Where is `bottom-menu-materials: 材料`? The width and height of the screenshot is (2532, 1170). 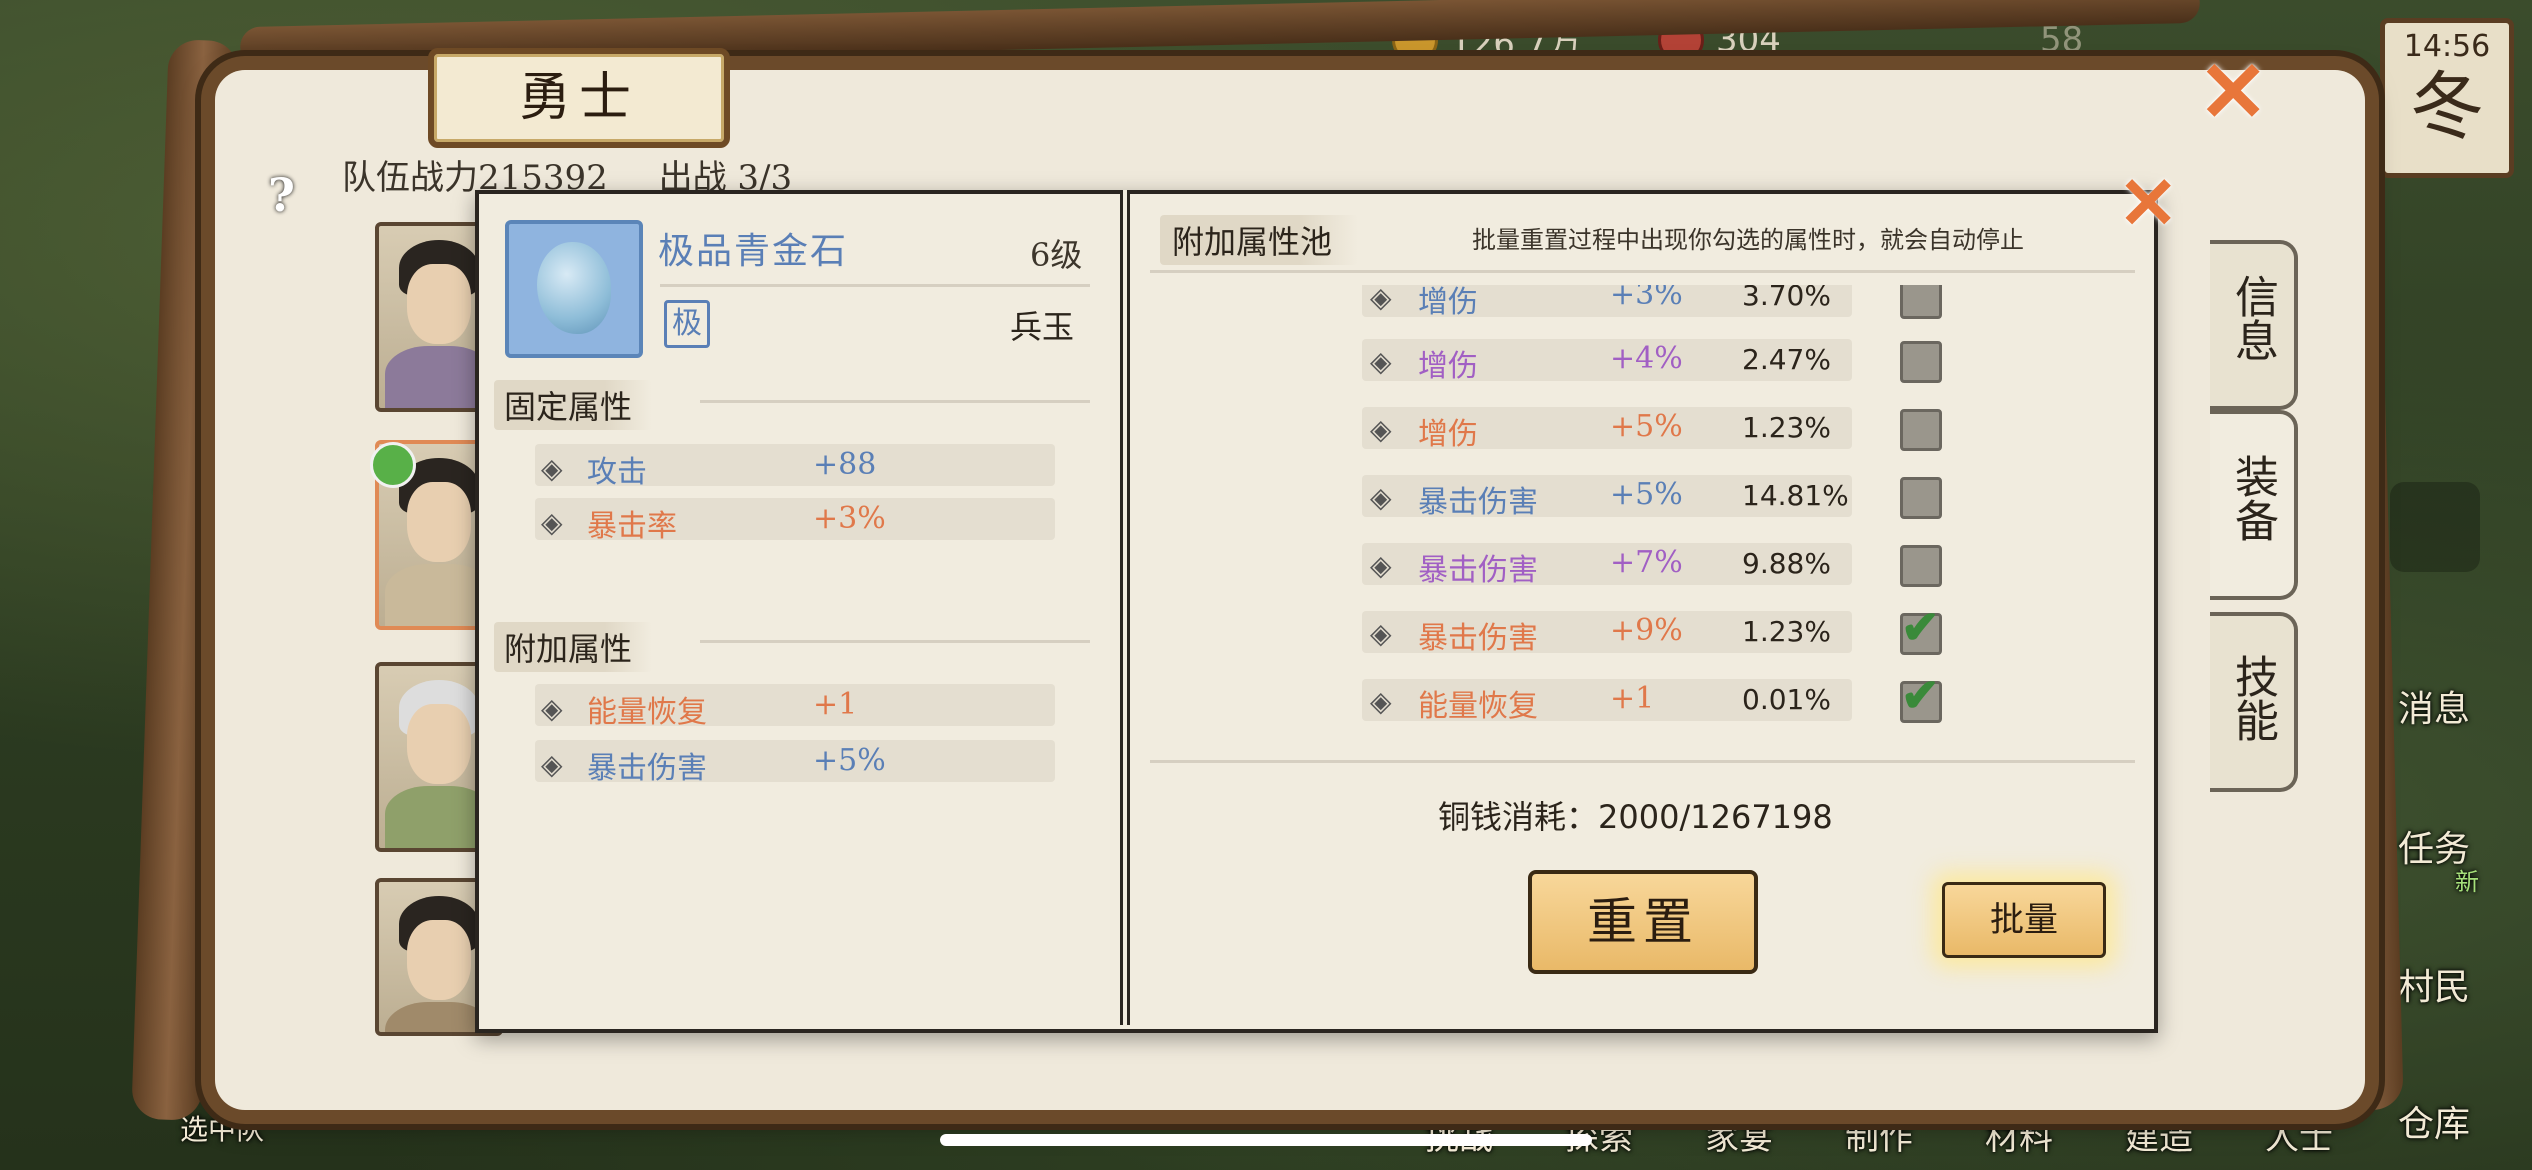 bottom-menu-materials: 材料 is located at coordinates (2019, 1134).